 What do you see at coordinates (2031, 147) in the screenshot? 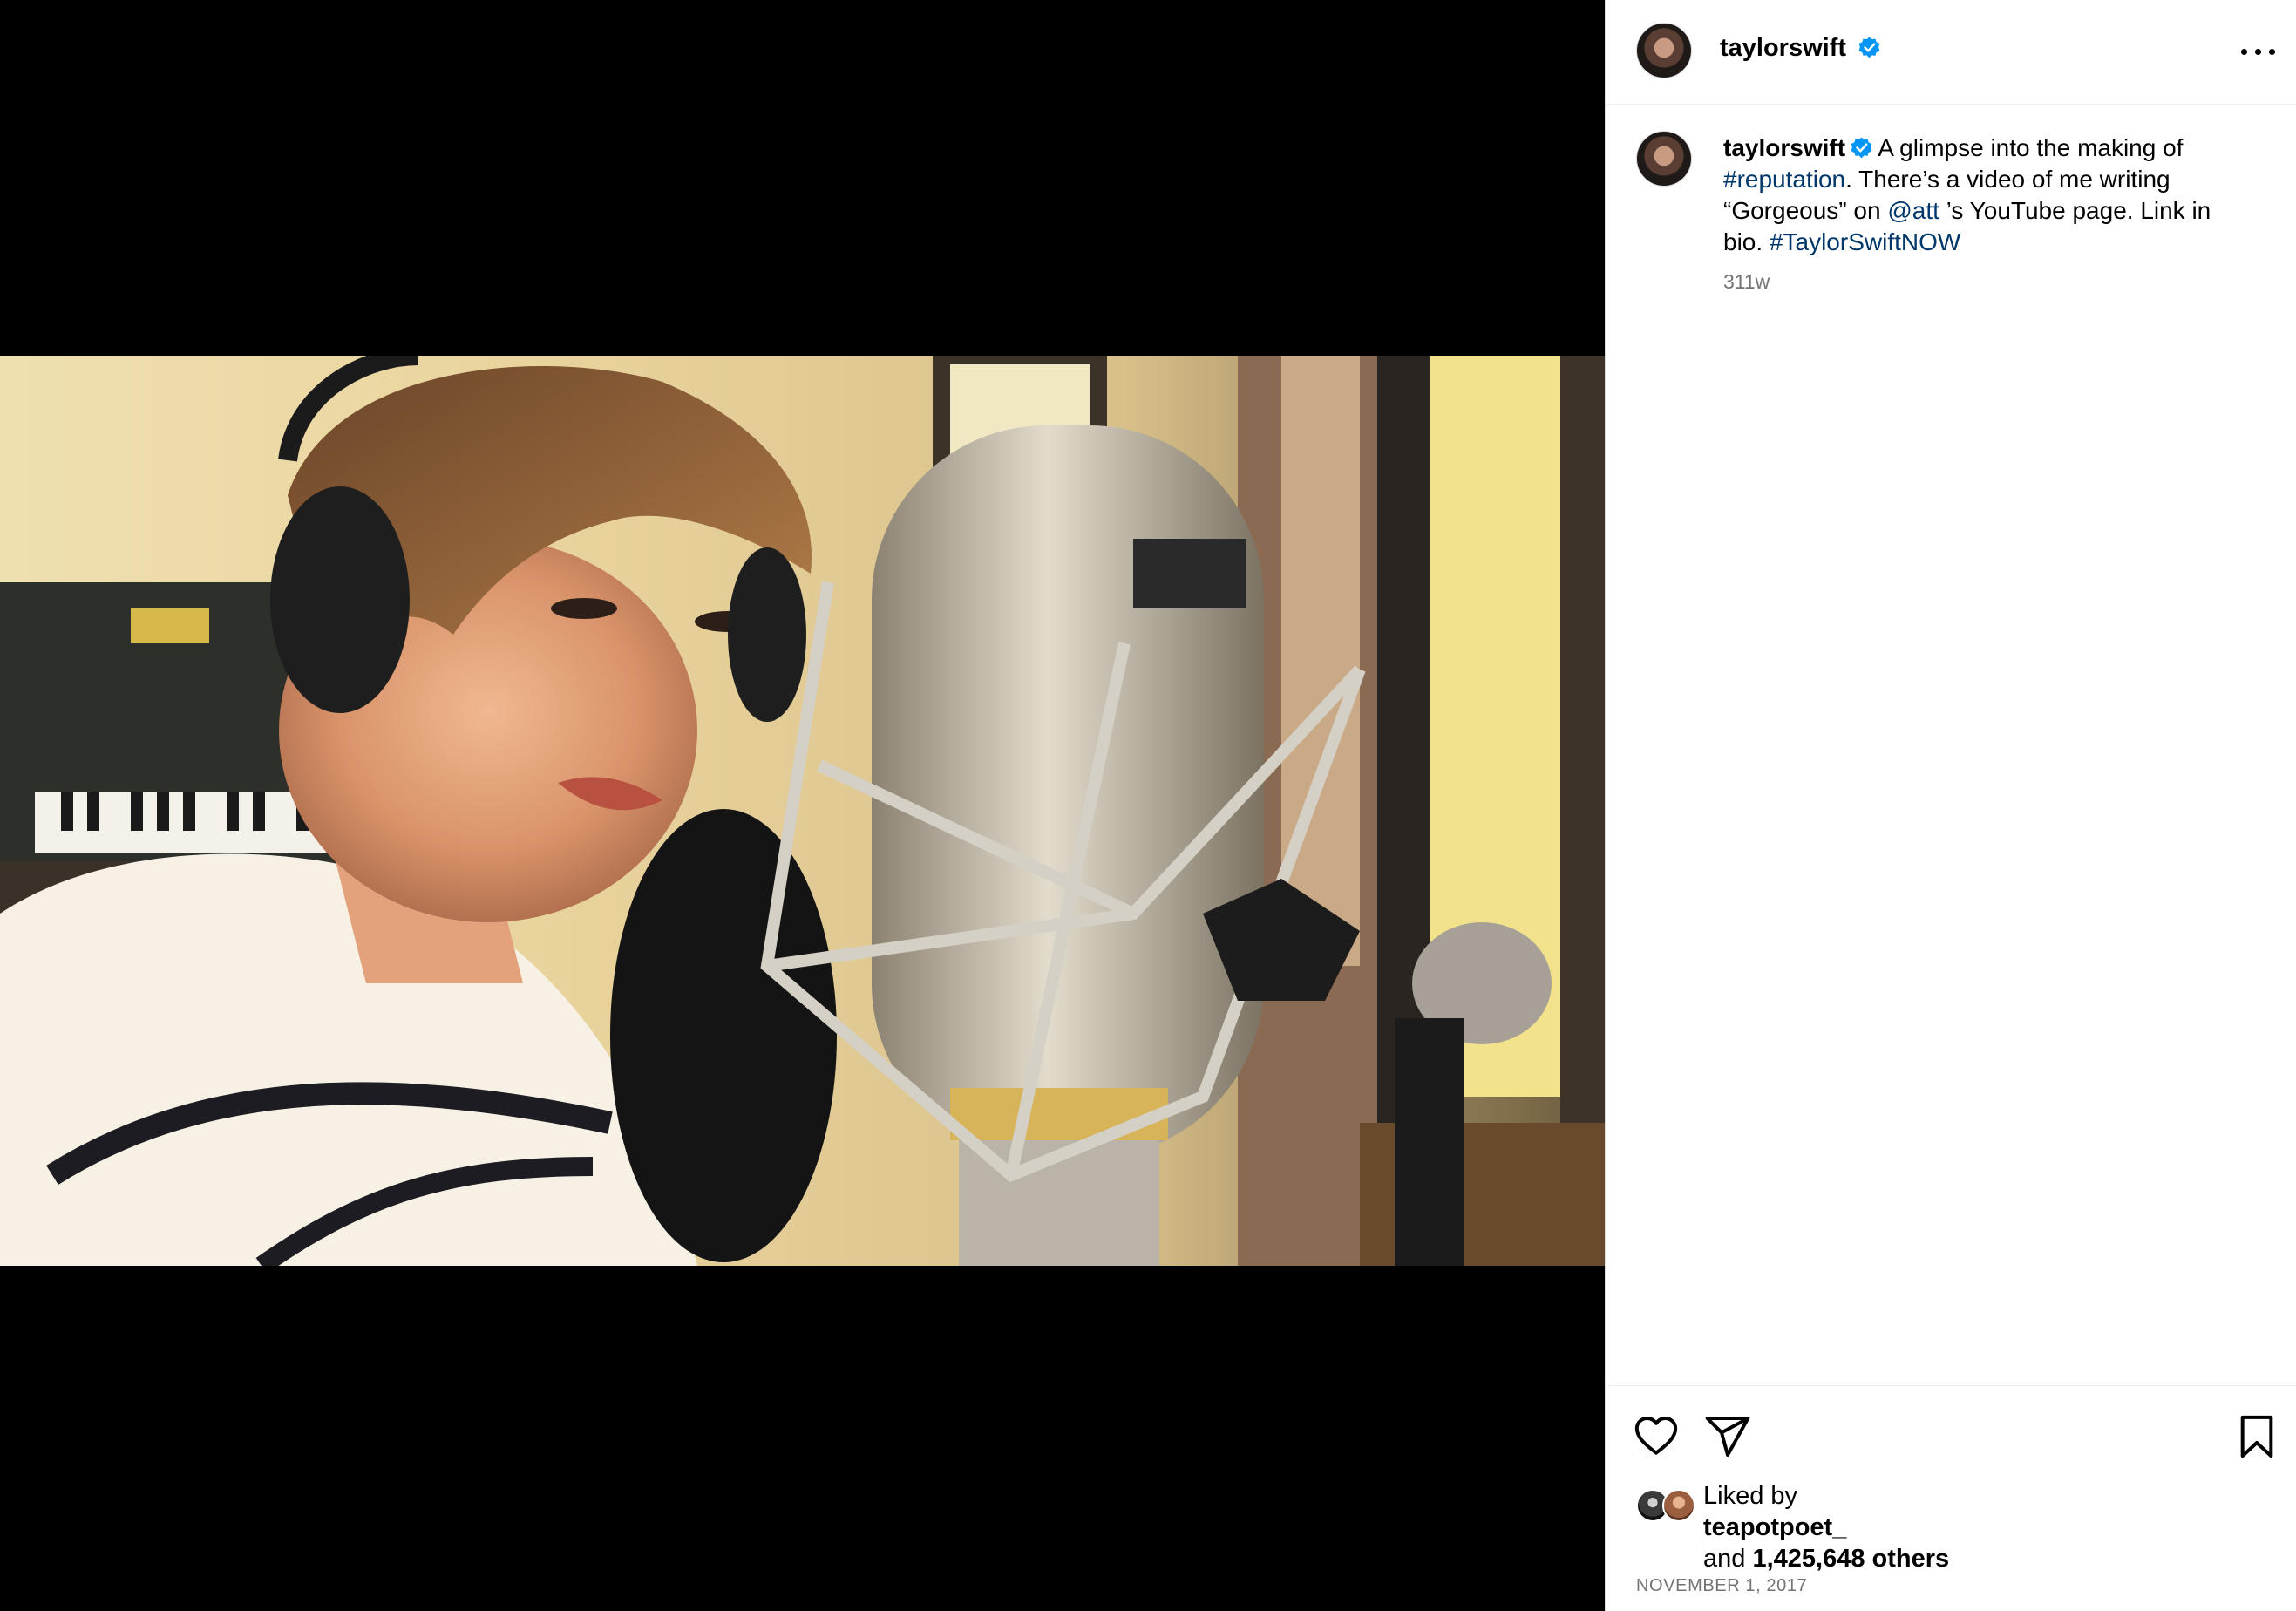
I see `caption-body-1: A glimpse into the making of` at bounding box center [2031, 147].